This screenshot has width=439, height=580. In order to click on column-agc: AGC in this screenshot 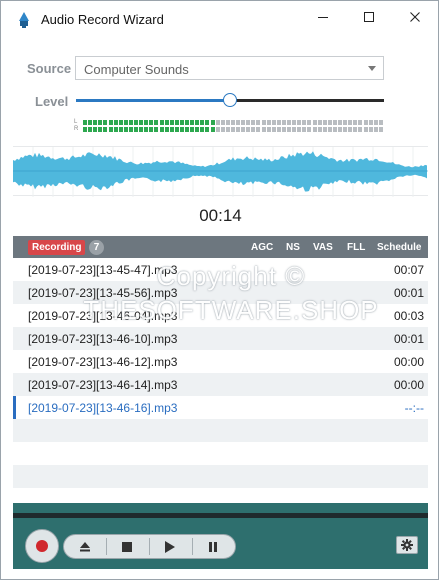, I will do `click(262, 247)`.